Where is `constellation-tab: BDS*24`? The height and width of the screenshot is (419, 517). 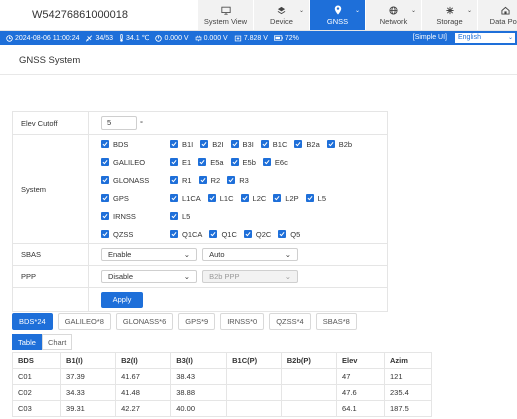 constellation-tab: BDS*24 is located at coordinates (32, 321).